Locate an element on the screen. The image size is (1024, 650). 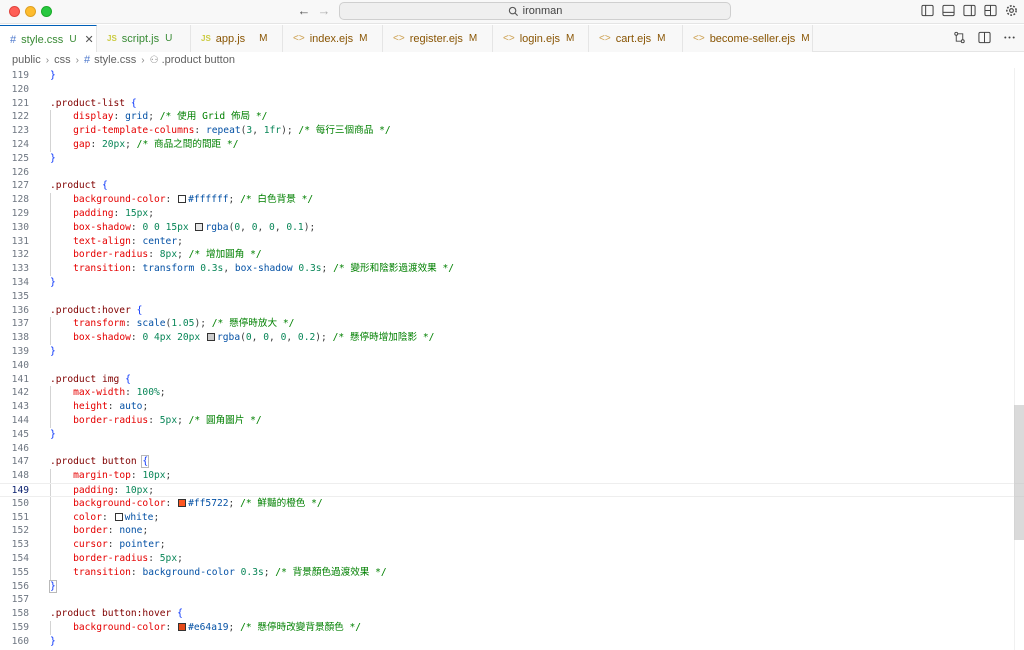
tab-script-js: JS script.js U is located at coordinates (144, 38).